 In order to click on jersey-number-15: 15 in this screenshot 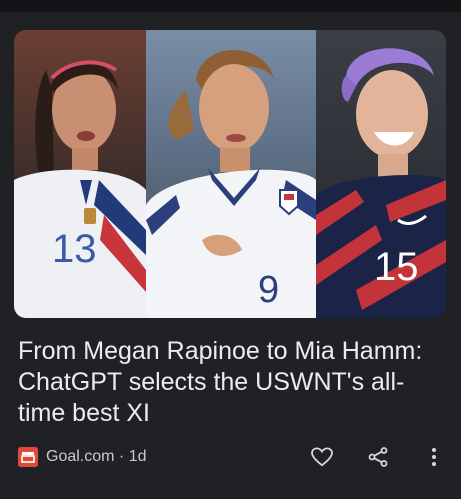, I will do `click(396, 267)`.